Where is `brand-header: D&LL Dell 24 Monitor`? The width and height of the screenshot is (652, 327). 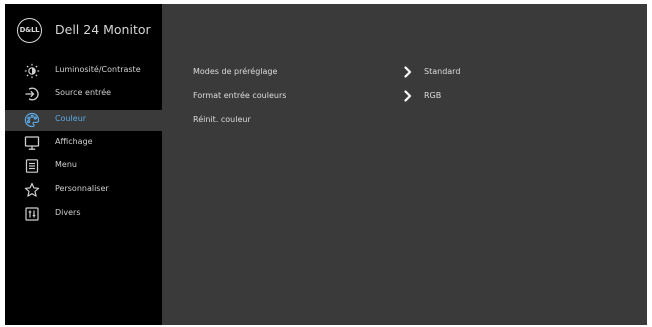 brand-header: D&LL Dell 24 Monitor is located at coordinates (83, 30).